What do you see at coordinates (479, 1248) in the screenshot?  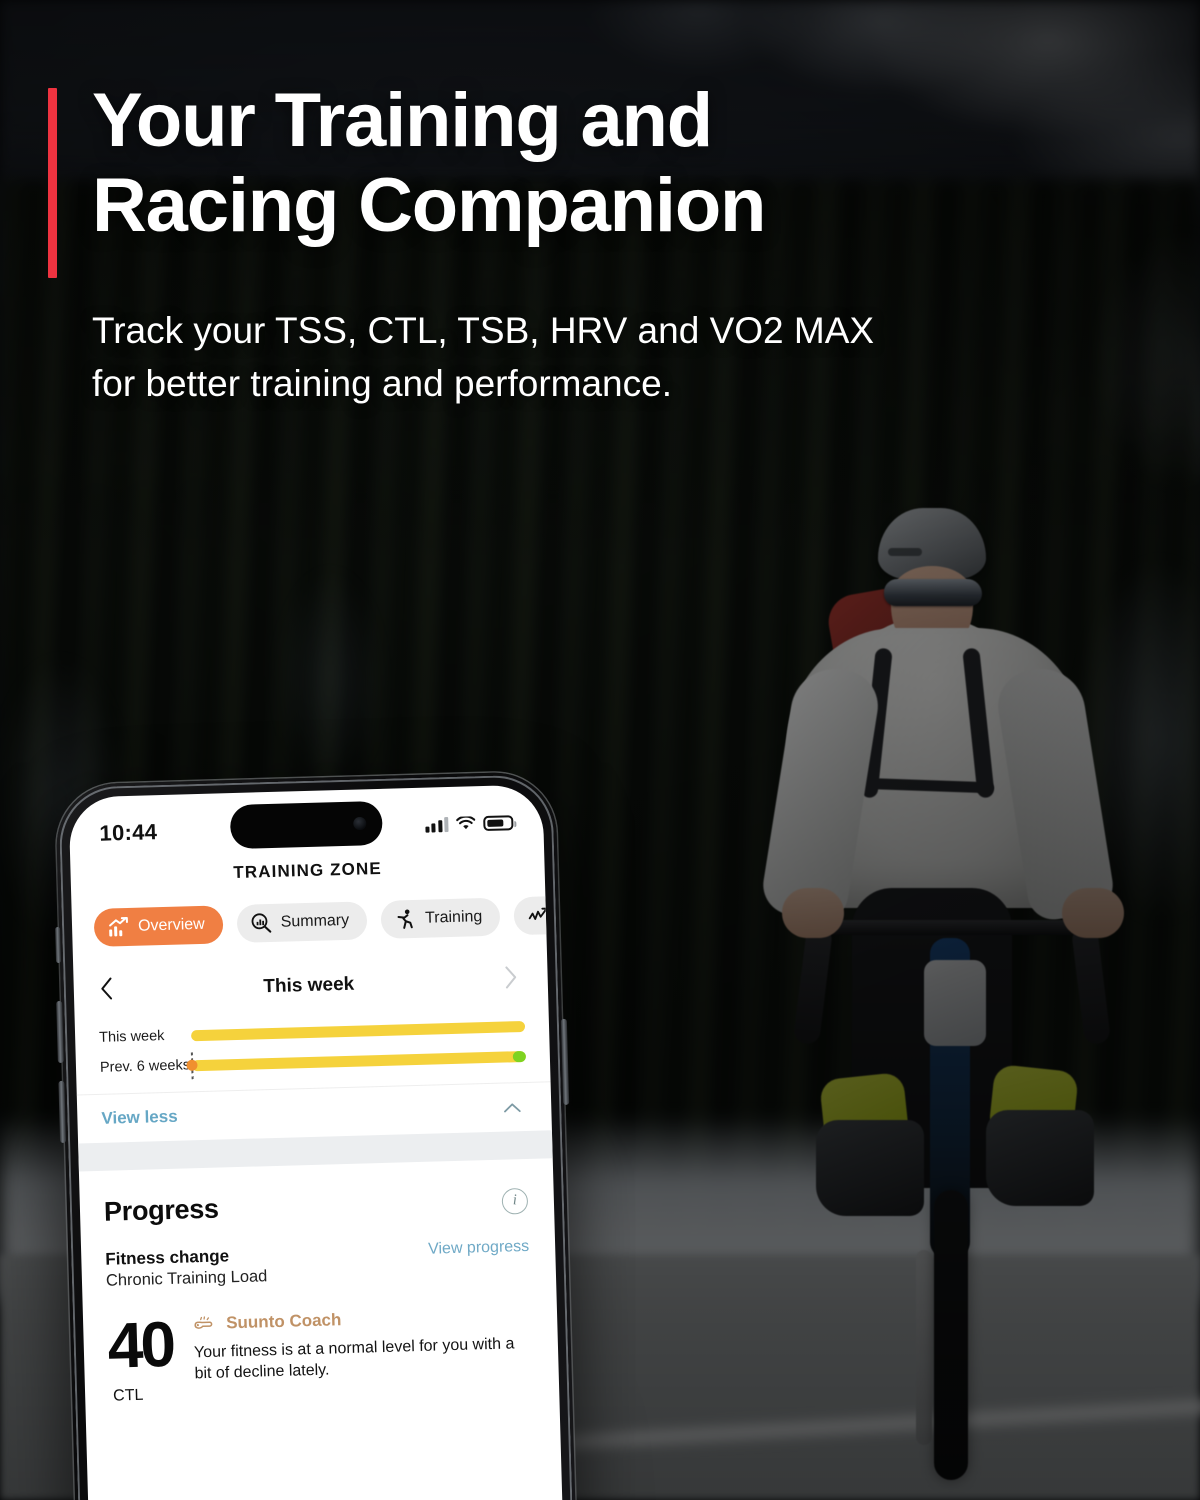 I see `view-progress-link: View progress` at bounding box center [479, 1248].